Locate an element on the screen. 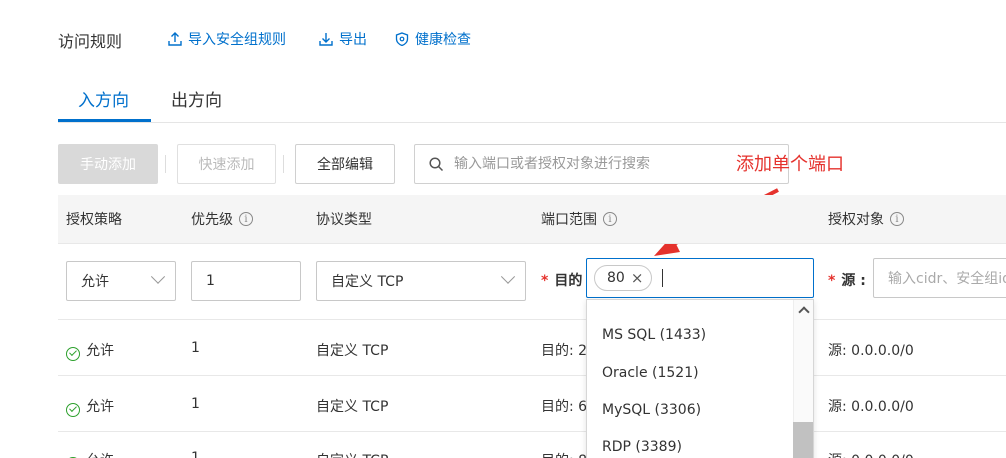  dropdown-option: MySQL (3306) is located at coordinates (651, 410).